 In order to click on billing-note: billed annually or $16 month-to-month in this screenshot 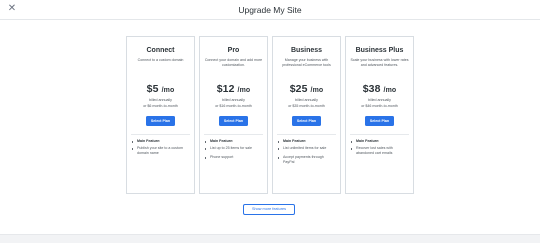, I will do `click(233, 103)`.